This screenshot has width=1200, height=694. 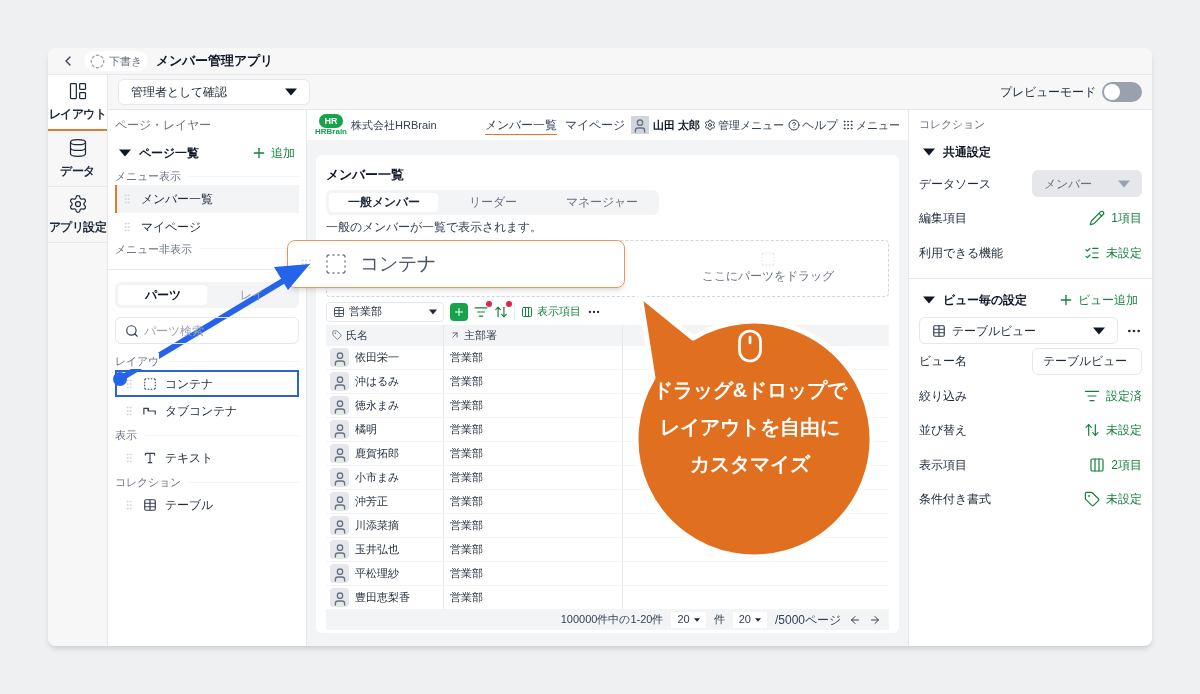 What do you see at coordinates (943, 465) in the screenshot?
I see `setting-label: 表示項目` at bounding box center [943, 465].